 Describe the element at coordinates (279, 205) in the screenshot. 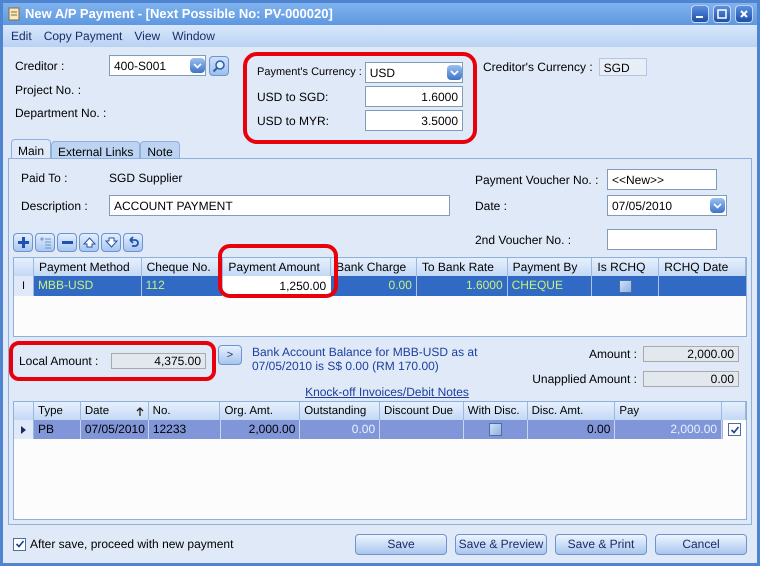

I see `description-field: ACCOUNT PAYMENT` at that location.